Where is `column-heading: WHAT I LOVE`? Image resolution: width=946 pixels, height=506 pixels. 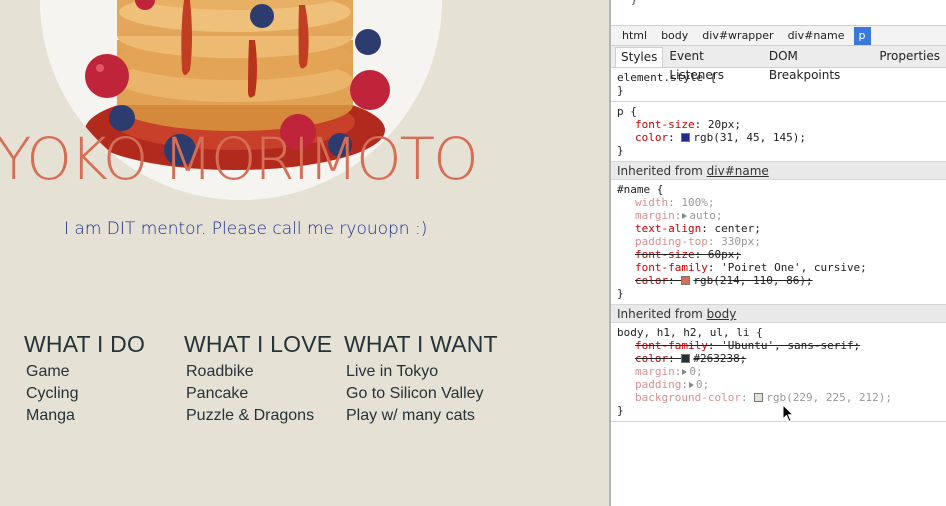
column-heading: WHAT I LOVE is located at coordinates (258, 344).